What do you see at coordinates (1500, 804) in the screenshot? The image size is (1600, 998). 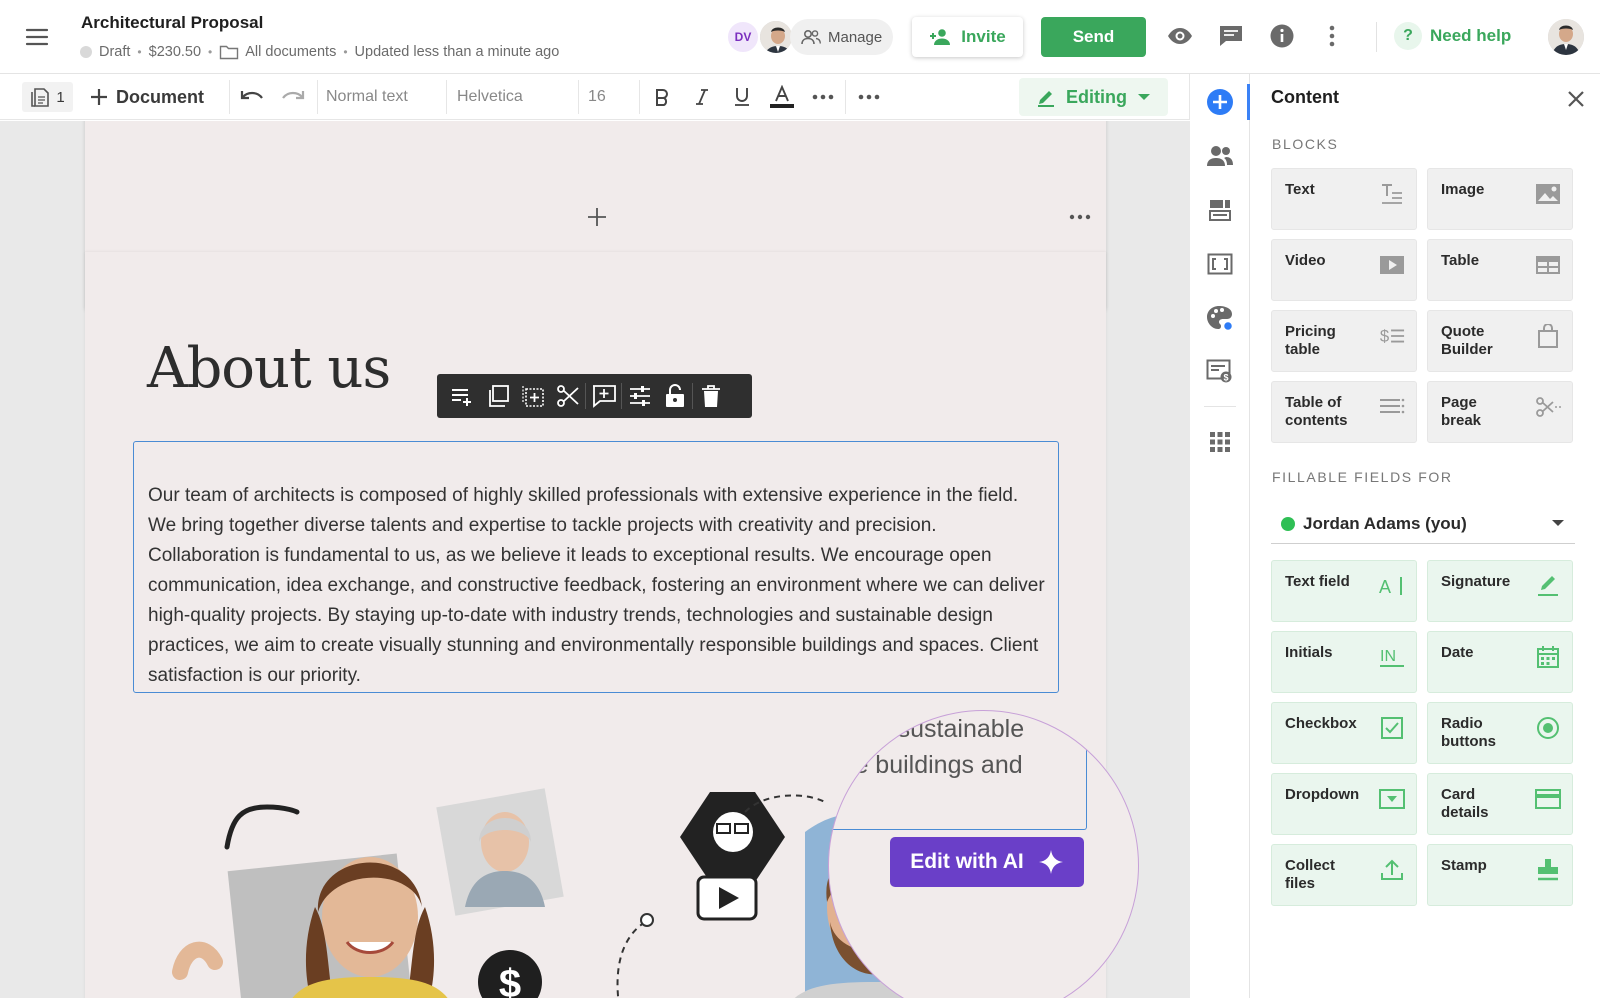 I see `field-card-details: Card details` at bounding box center [1500, 804].